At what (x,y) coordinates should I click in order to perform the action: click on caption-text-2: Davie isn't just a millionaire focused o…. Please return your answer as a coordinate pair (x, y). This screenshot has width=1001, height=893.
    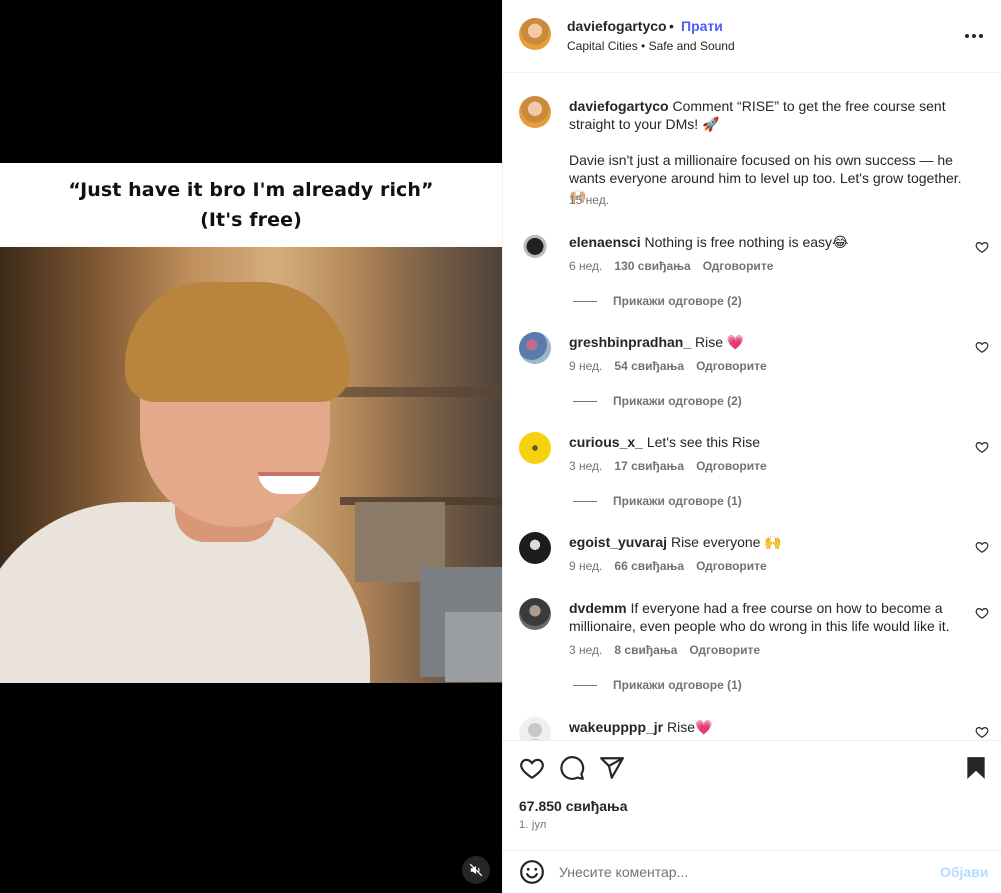
    Looking at the image, I should click on (765, 178).